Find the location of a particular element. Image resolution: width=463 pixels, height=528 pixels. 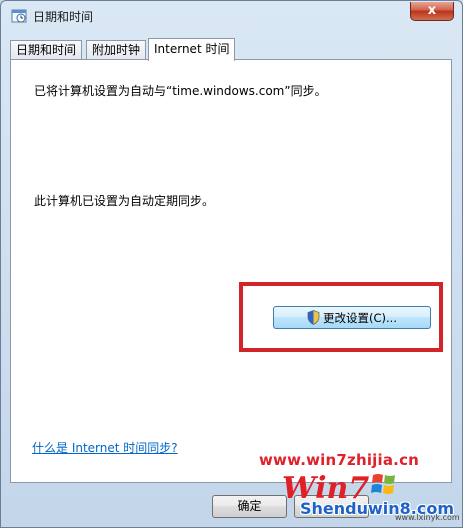

title-bar: 日期和时间 x is located at coordinates (231, 16).